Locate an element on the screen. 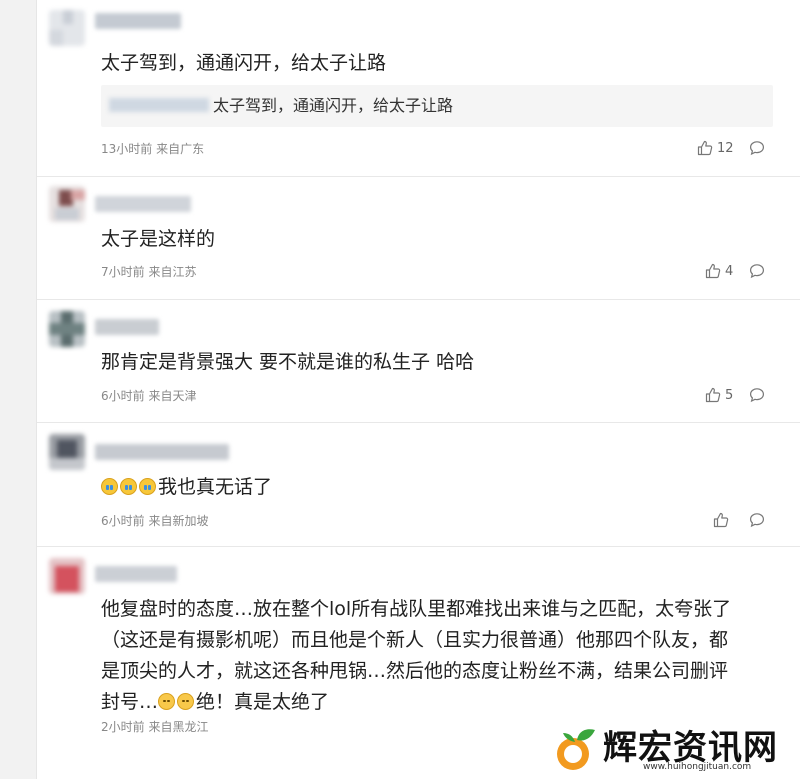  like-button: 4 is located at coordinates (719, 271).